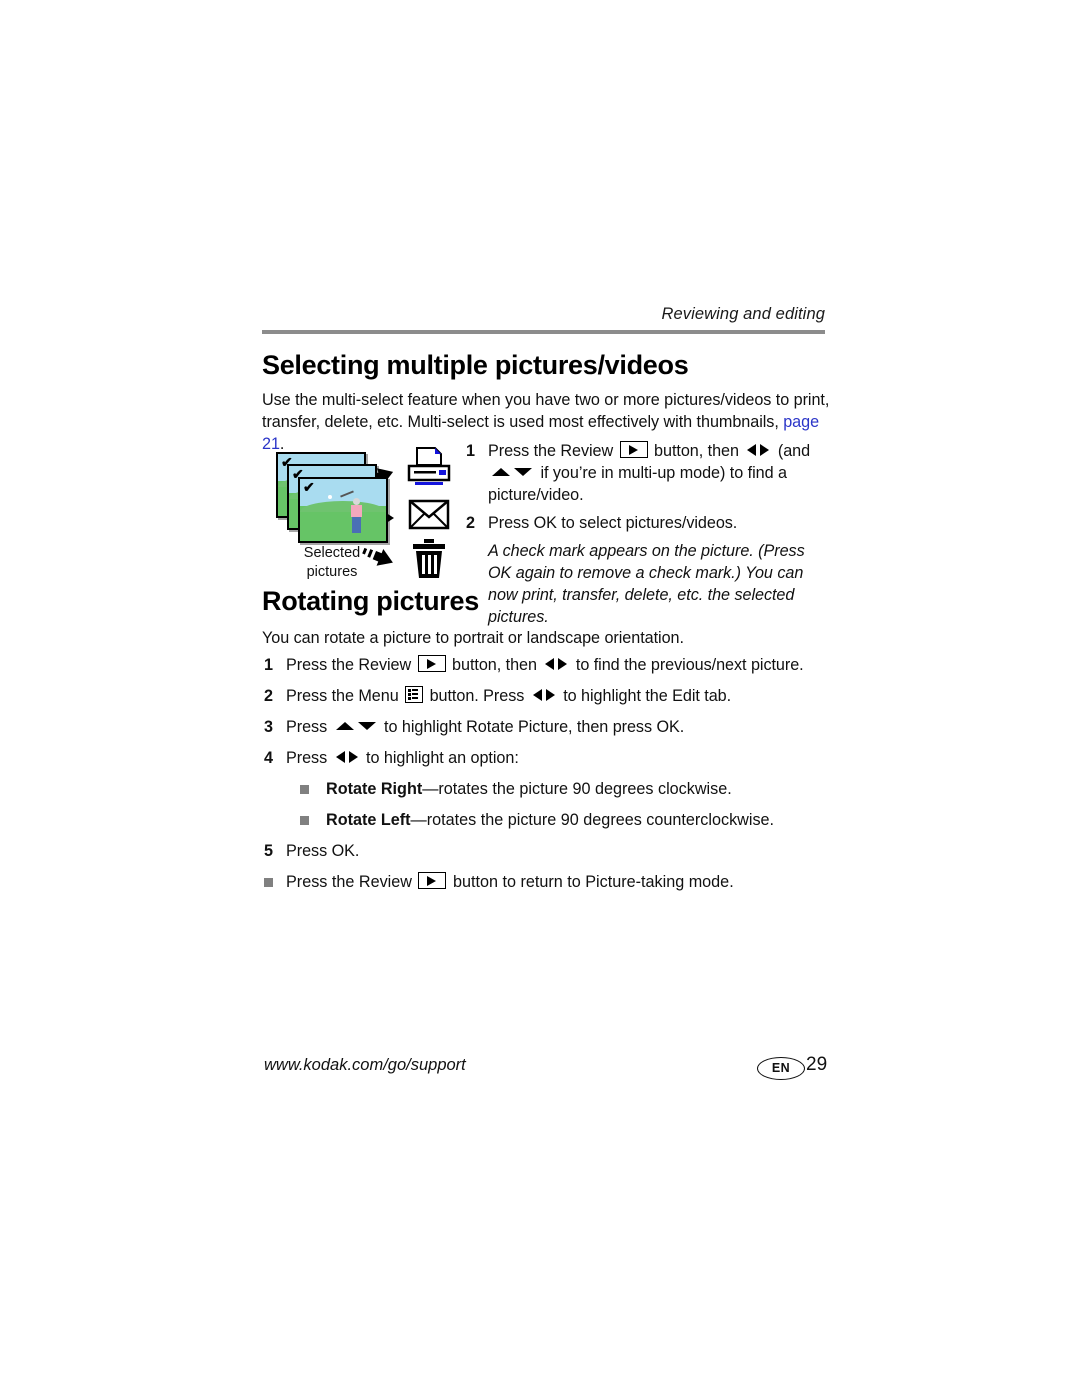 The height and width of the screenshot is (1397, 1080). What do you see at coordinates (543, 332) in the screenshot?
I see `header-divider-rule` at bounding box center [543, 332].